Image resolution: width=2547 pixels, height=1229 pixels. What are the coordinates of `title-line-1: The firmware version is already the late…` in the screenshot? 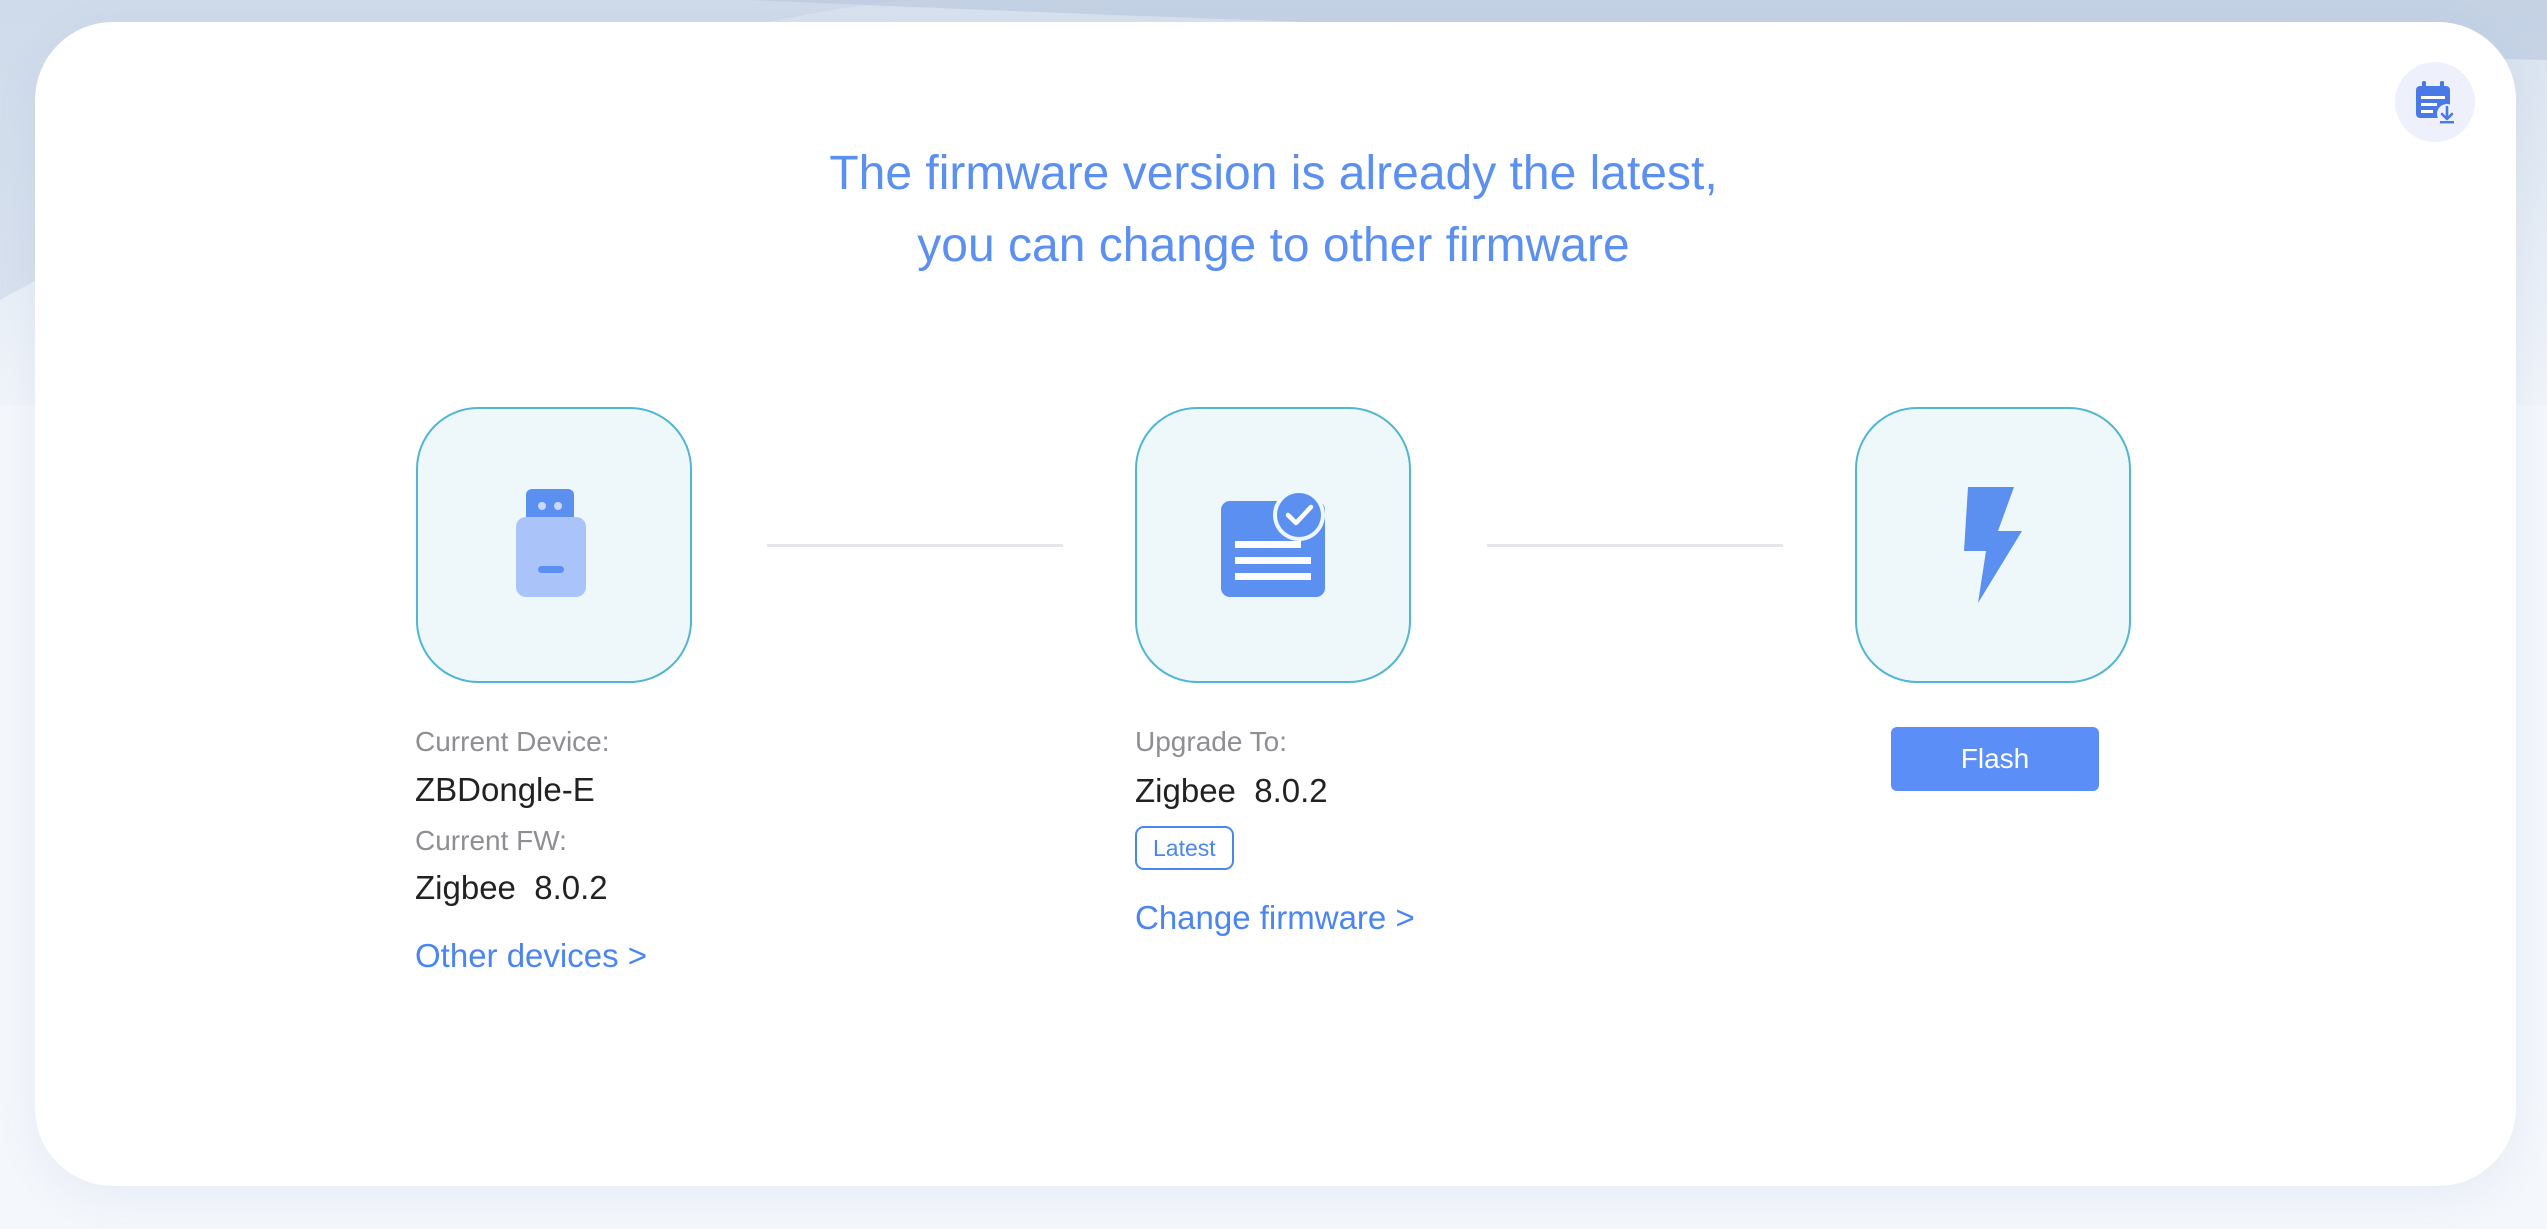 It's located at (1273, 173).